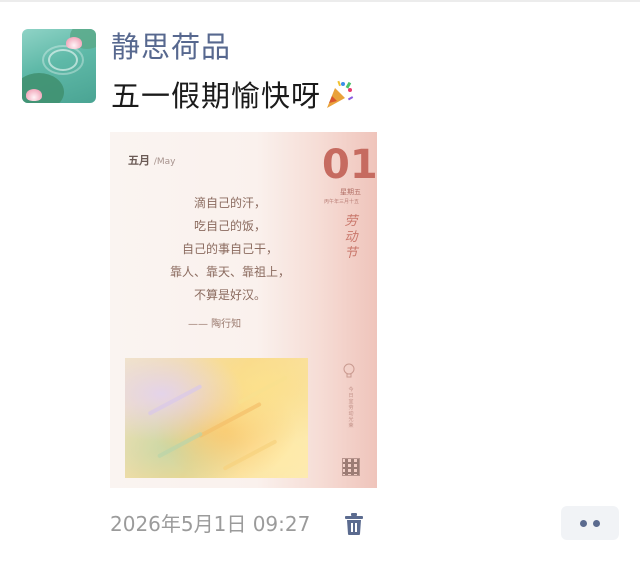 Image resolution: width=640 pixels, height=570 pixels. Describe the element at coordinates (139, 160) in the screenshot. I see `month-cn: 五月` at that location.